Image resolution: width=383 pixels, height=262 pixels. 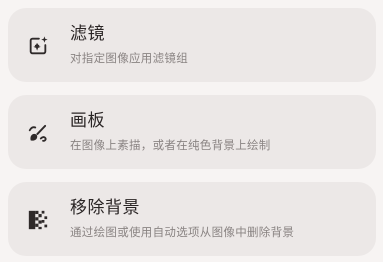 I want to click on tool-title: 滤镜, so click(x=87, y=34).